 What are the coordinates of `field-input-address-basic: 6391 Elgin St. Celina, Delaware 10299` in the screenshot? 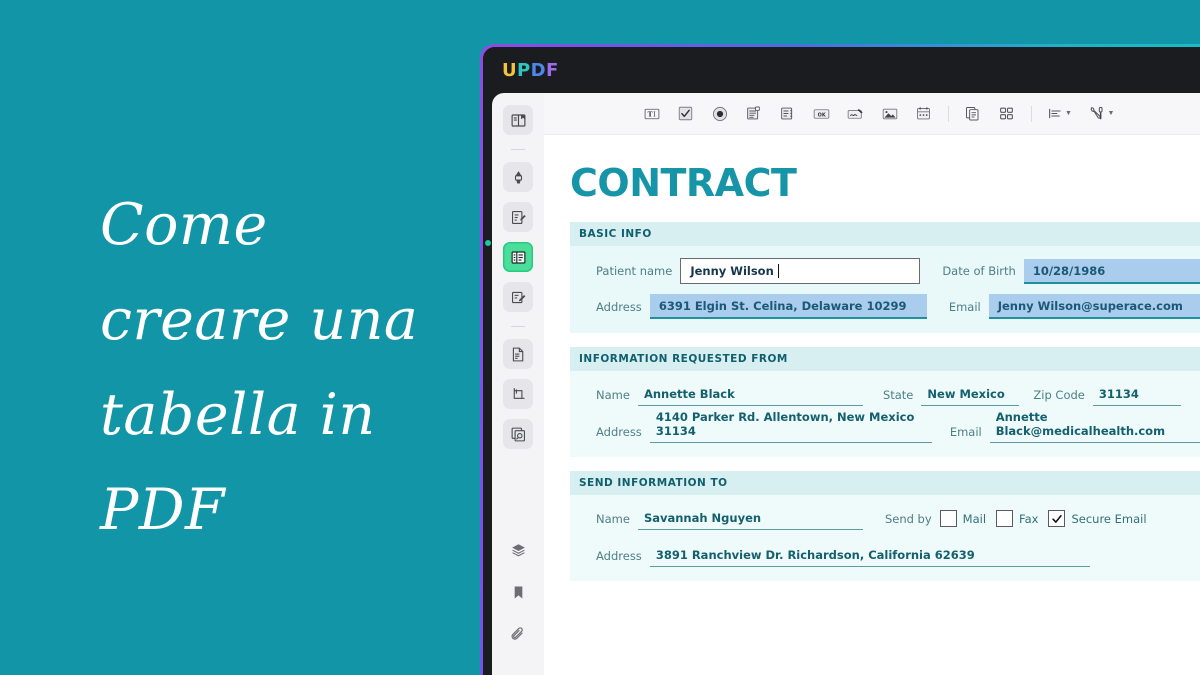 It's located at (788, 306).